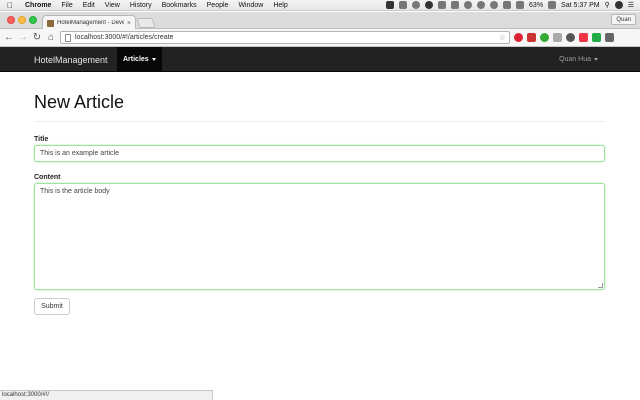 This screenshot has height=400, width=640. Describe the element at coordinates (11, 20) in the screenshot. I see `window-close-button` at that location.